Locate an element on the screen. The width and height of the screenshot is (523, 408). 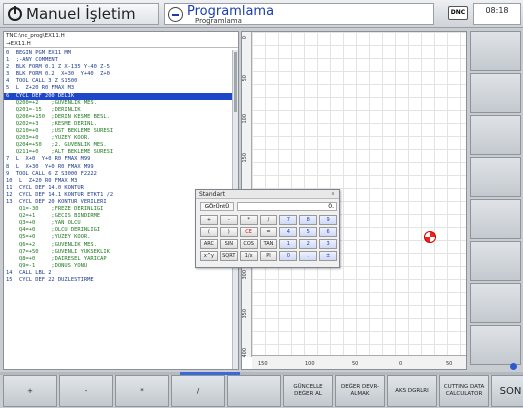
calculator-key: . is located at coordinates (308, 256).